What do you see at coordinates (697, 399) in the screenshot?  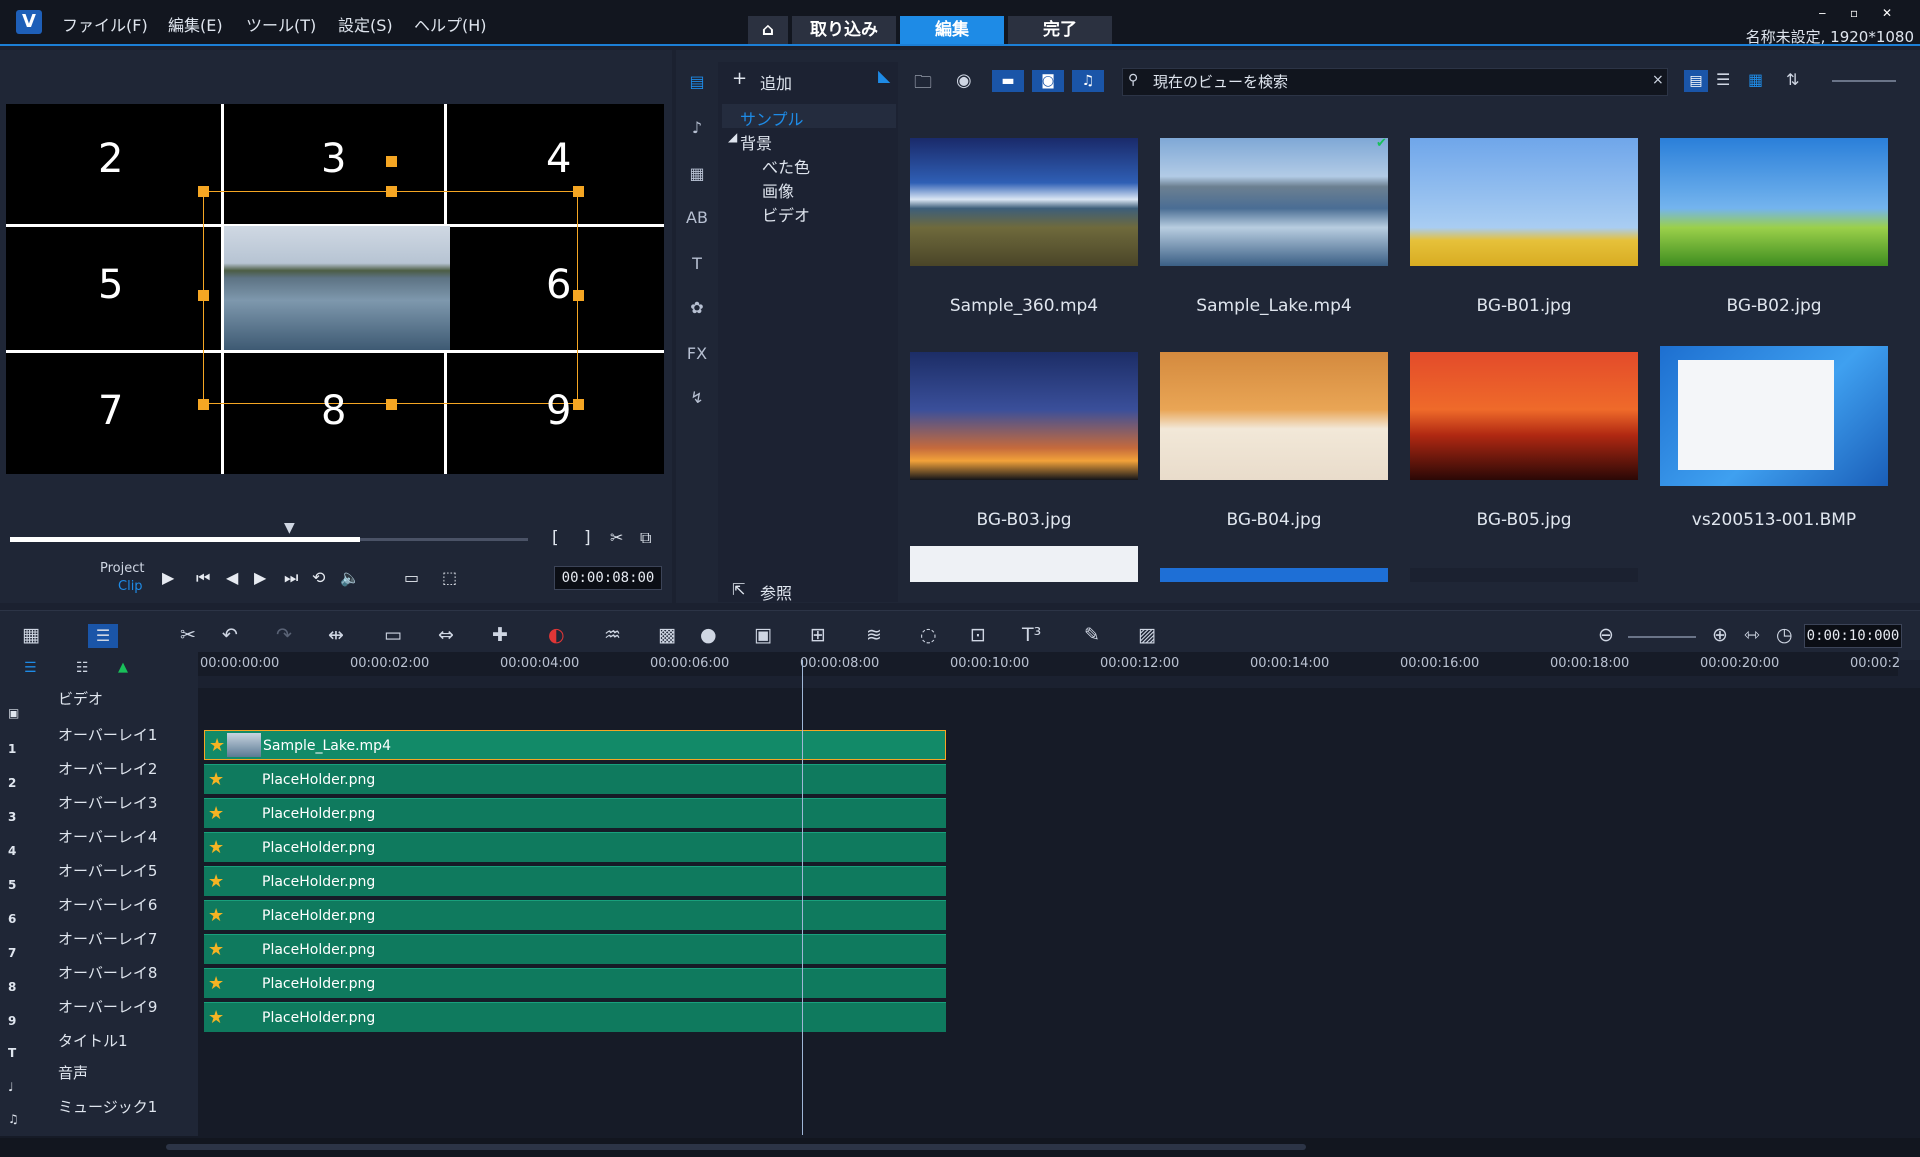 I see `path-icon: ↯` at bounding box center [697, 399].